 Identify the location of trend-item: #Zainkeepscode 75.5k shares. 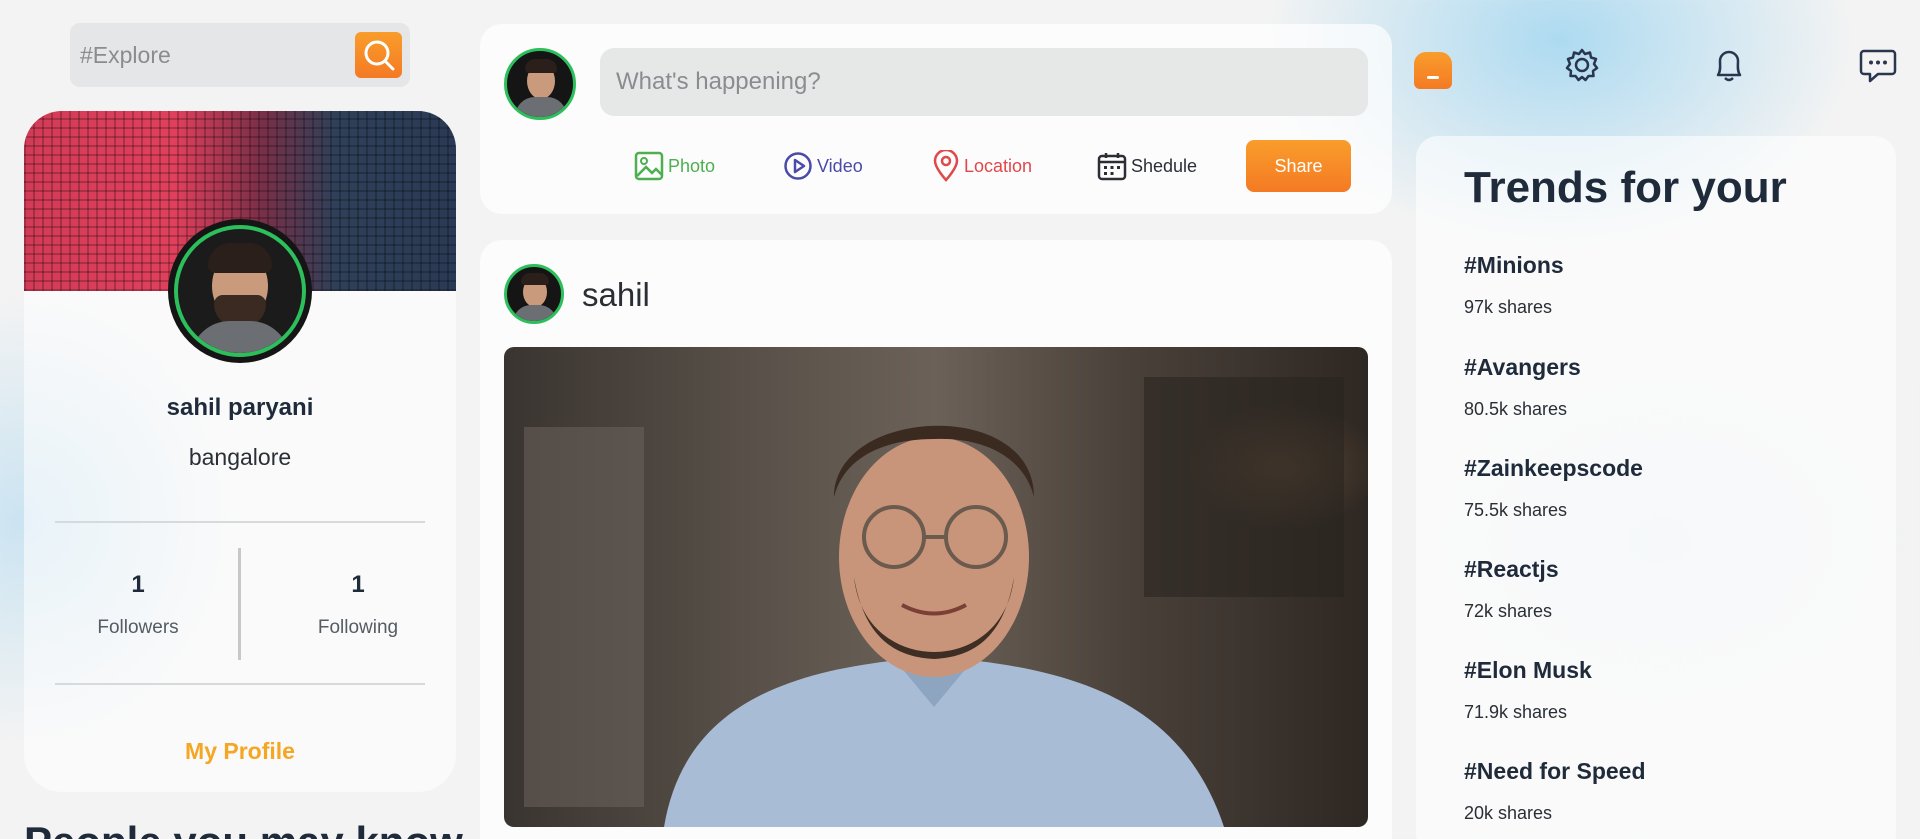
(1553, 488).